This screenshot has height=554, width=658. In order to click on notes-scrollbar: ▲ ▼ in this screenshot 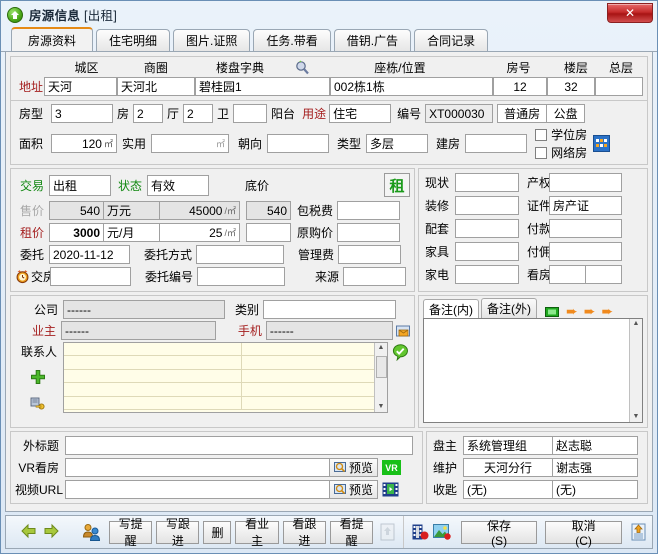, I will do `click(635, 370)`.